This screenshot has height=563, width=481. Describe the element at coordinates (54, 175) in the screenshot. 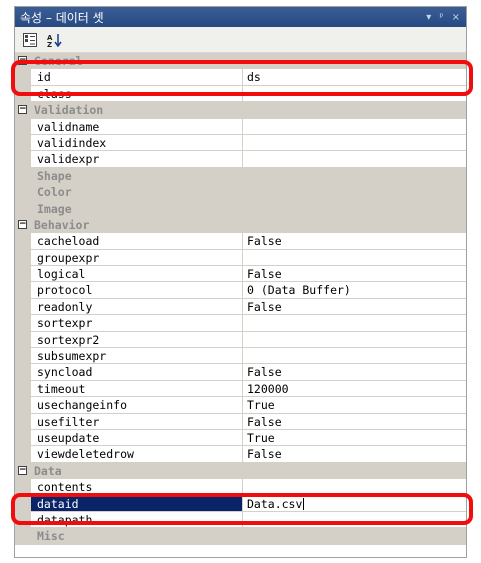

I see `category-label: Shape` at that location.